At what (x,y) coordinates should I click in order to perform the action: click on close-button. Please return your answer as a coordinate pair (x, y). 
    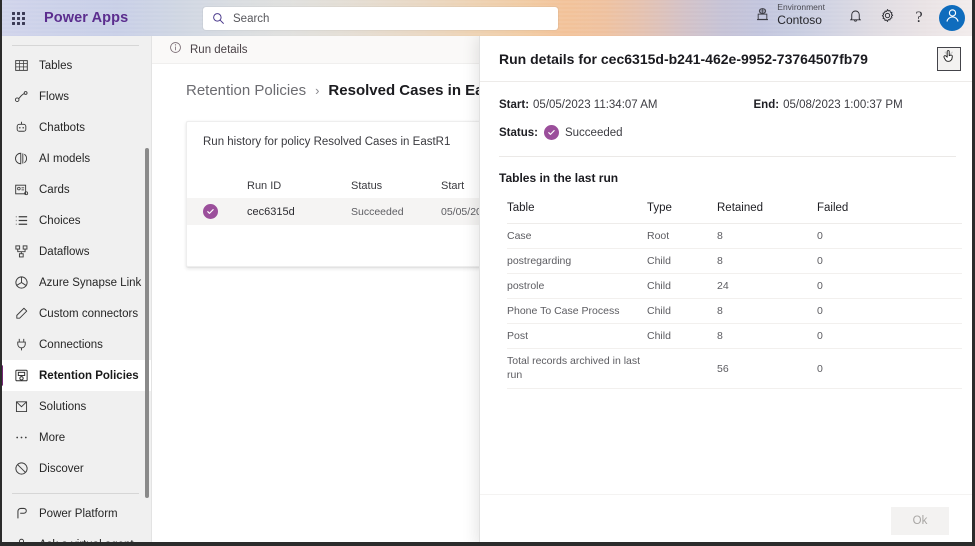
    Looking at the image, I should click on (949, 58).